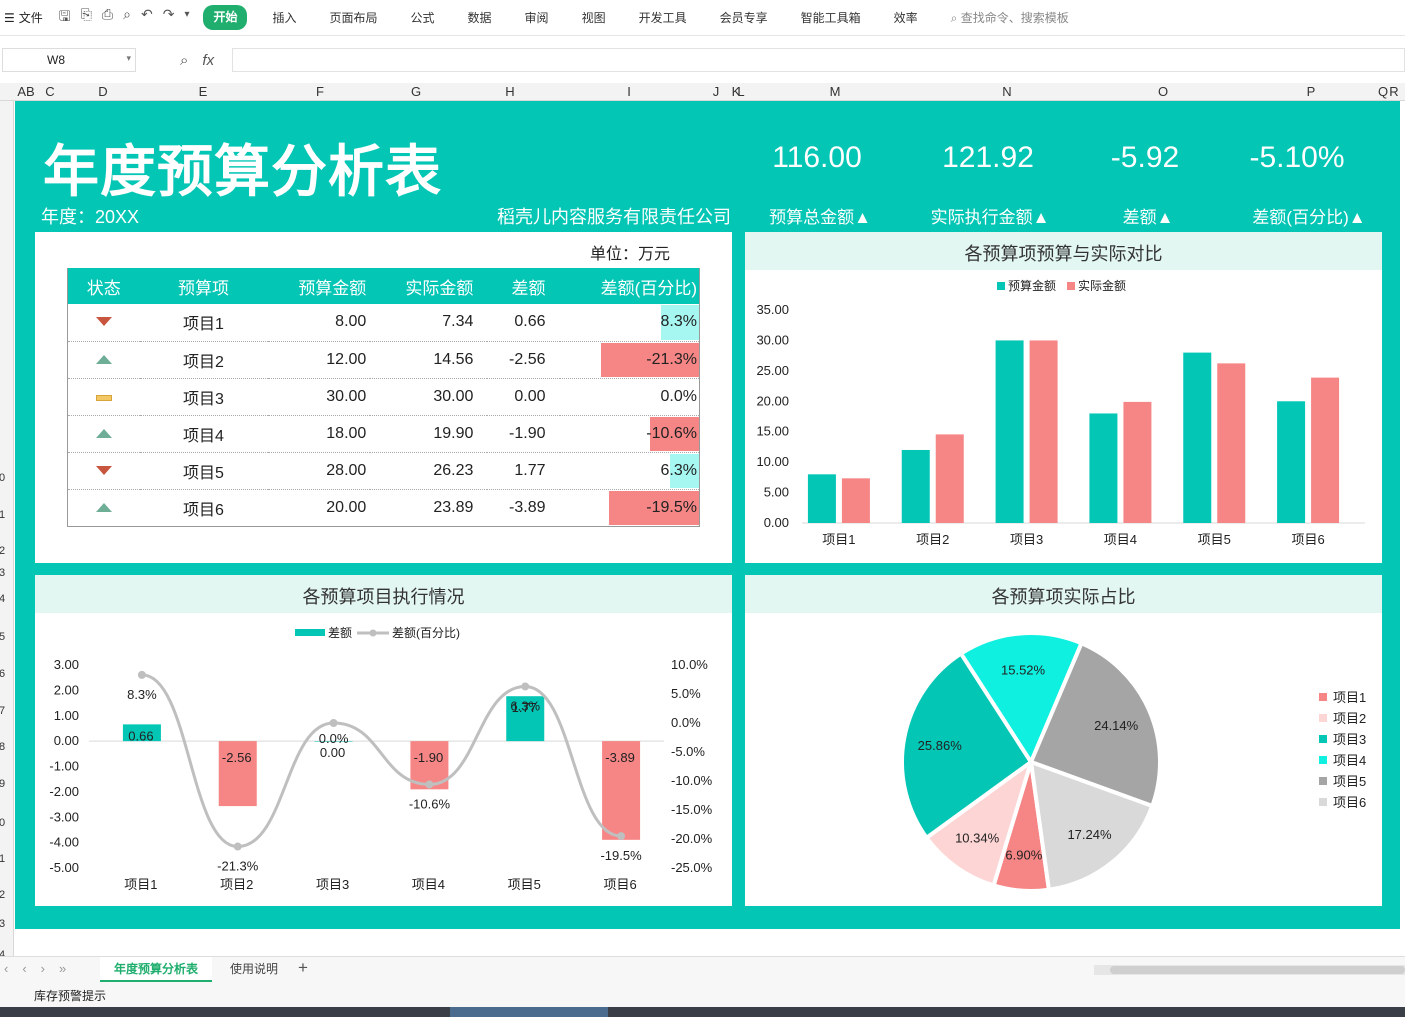 The height and width of the screenshot is (1017, 1405). Describe the element at coordinates (25, 91) in the screenshot. I see `column-header: AB` at that location.